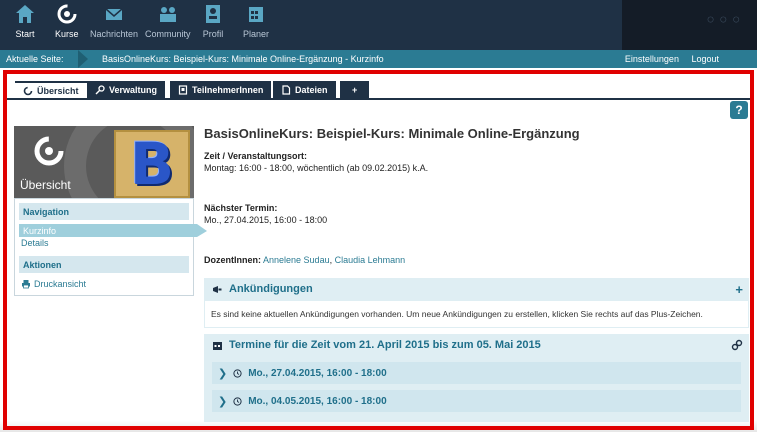  Describe the element at coordinates (652, 59) in the screenshot. I see `settings-link: Einstellungen` at that location.